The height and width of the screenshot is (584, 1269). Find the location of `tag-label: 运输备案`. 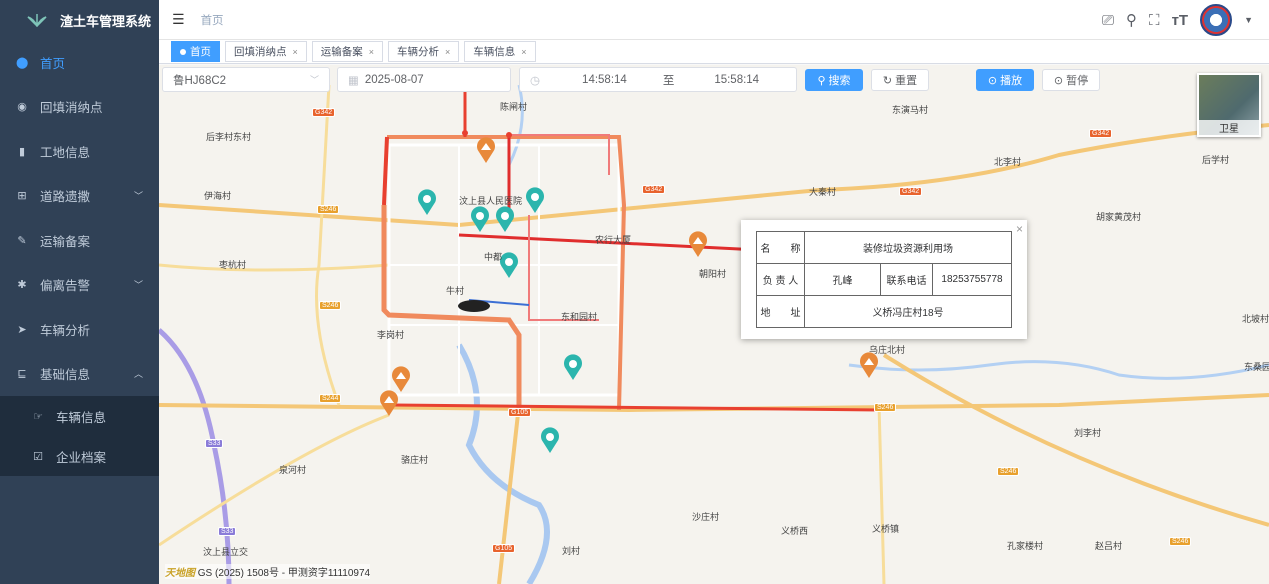

tag-label: 运输备案 is located at coordinates (341, 52).